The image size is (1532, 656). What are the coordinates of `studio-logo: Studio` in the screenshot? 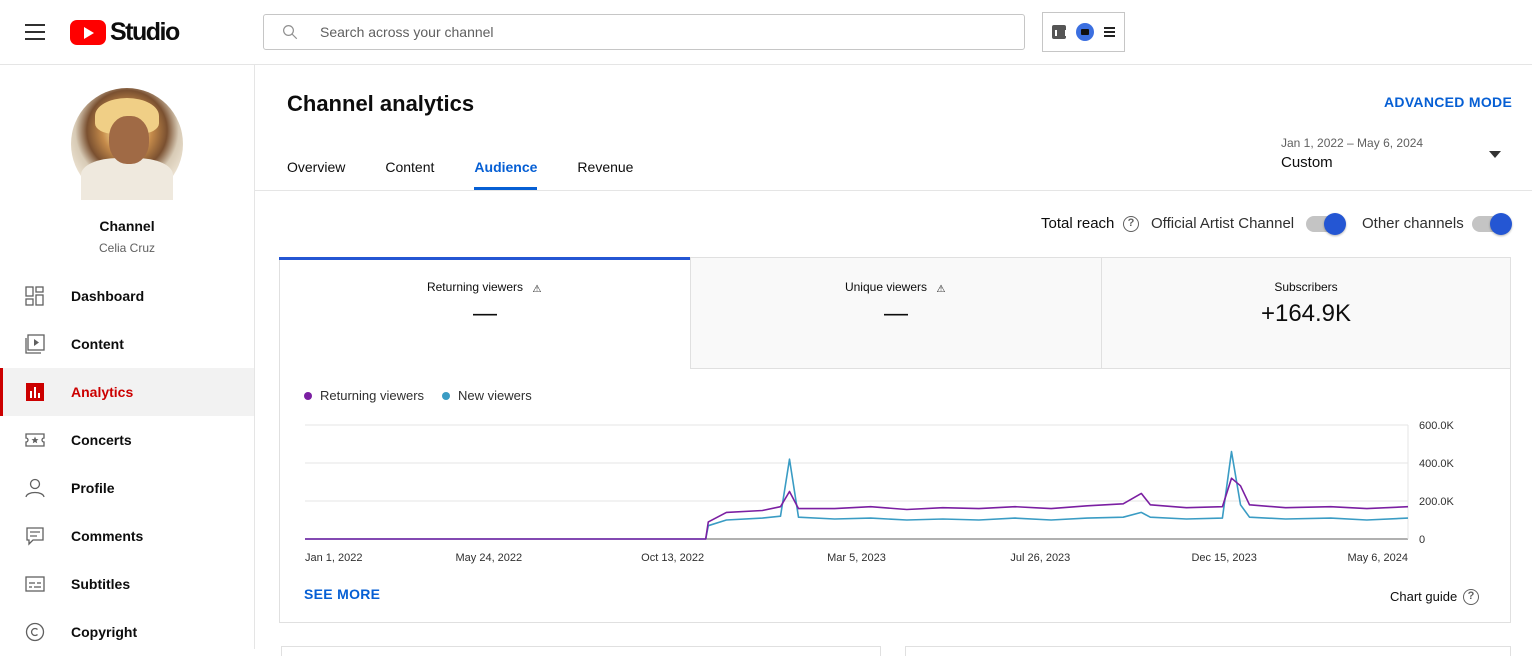 It's located at (125, 32).